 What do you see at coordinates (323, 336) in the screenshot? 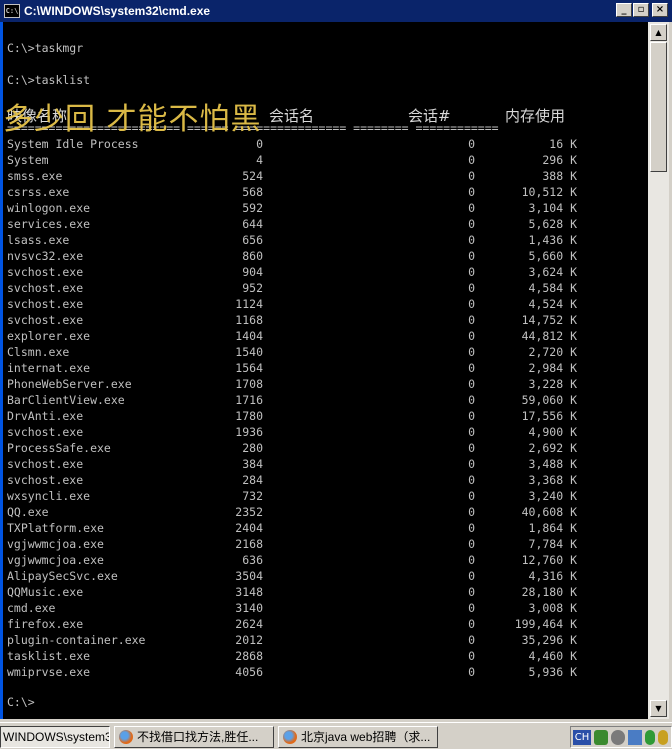
I see `process-row: explorer.exe 1404 0 44,812 K` at bounding box center [323, 336].